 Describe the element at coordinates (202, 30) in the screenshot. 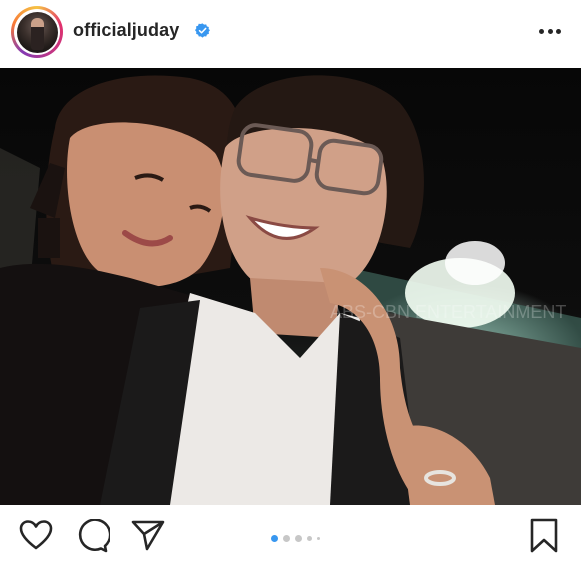

I see `verified-badge-icon` at that location.